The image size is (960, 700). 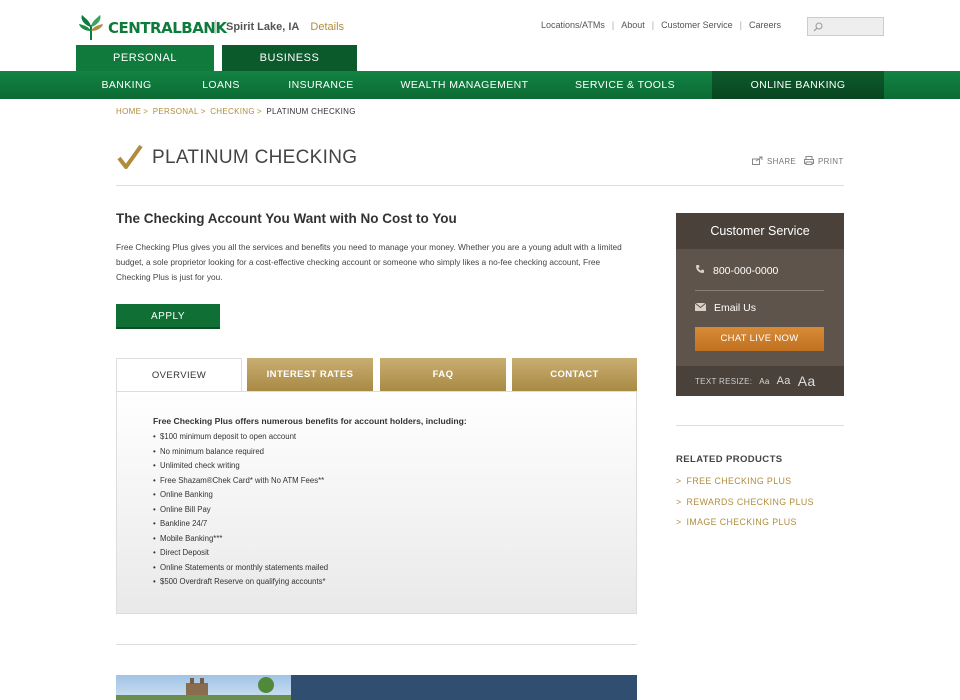 I want to click on breadcrumb-checking: CHECKING, so click(x=232, y=111).